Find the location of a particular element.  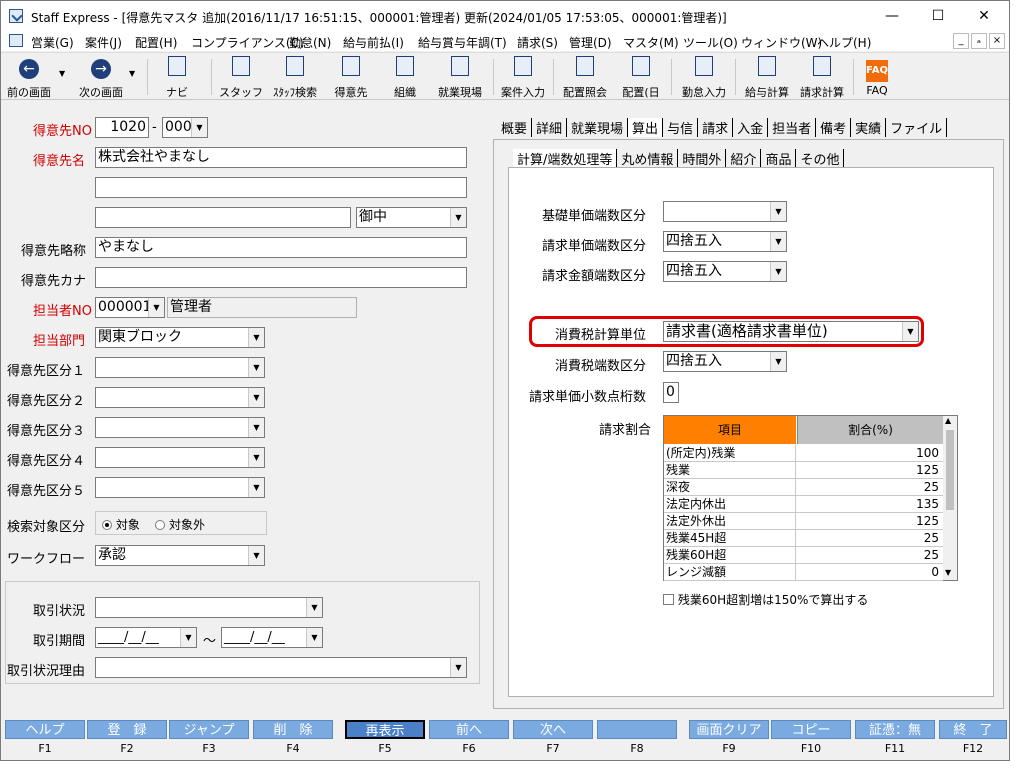

subtab-referral: 紹介 is located at coordinates (744, 158).